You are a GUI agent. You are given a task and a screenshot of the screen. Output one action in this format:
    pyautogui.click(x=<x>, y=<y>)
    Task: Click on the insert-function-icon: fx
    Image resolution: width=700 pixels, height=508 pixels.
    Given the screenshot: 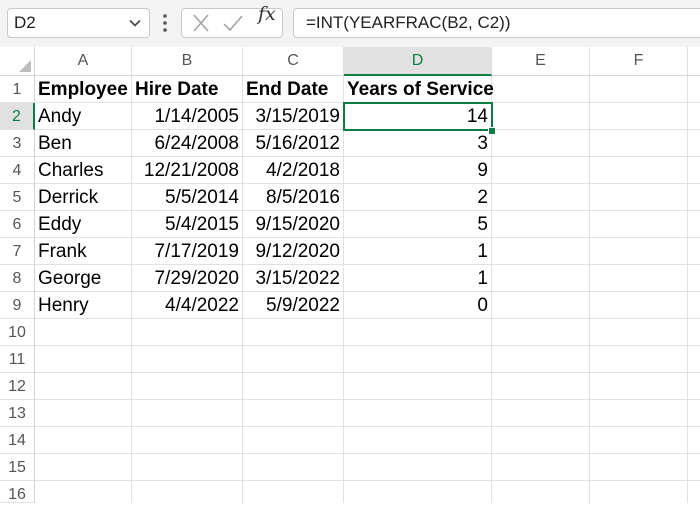 What is the action you would take?
    pyautogui.click(x=267, y=14)
    